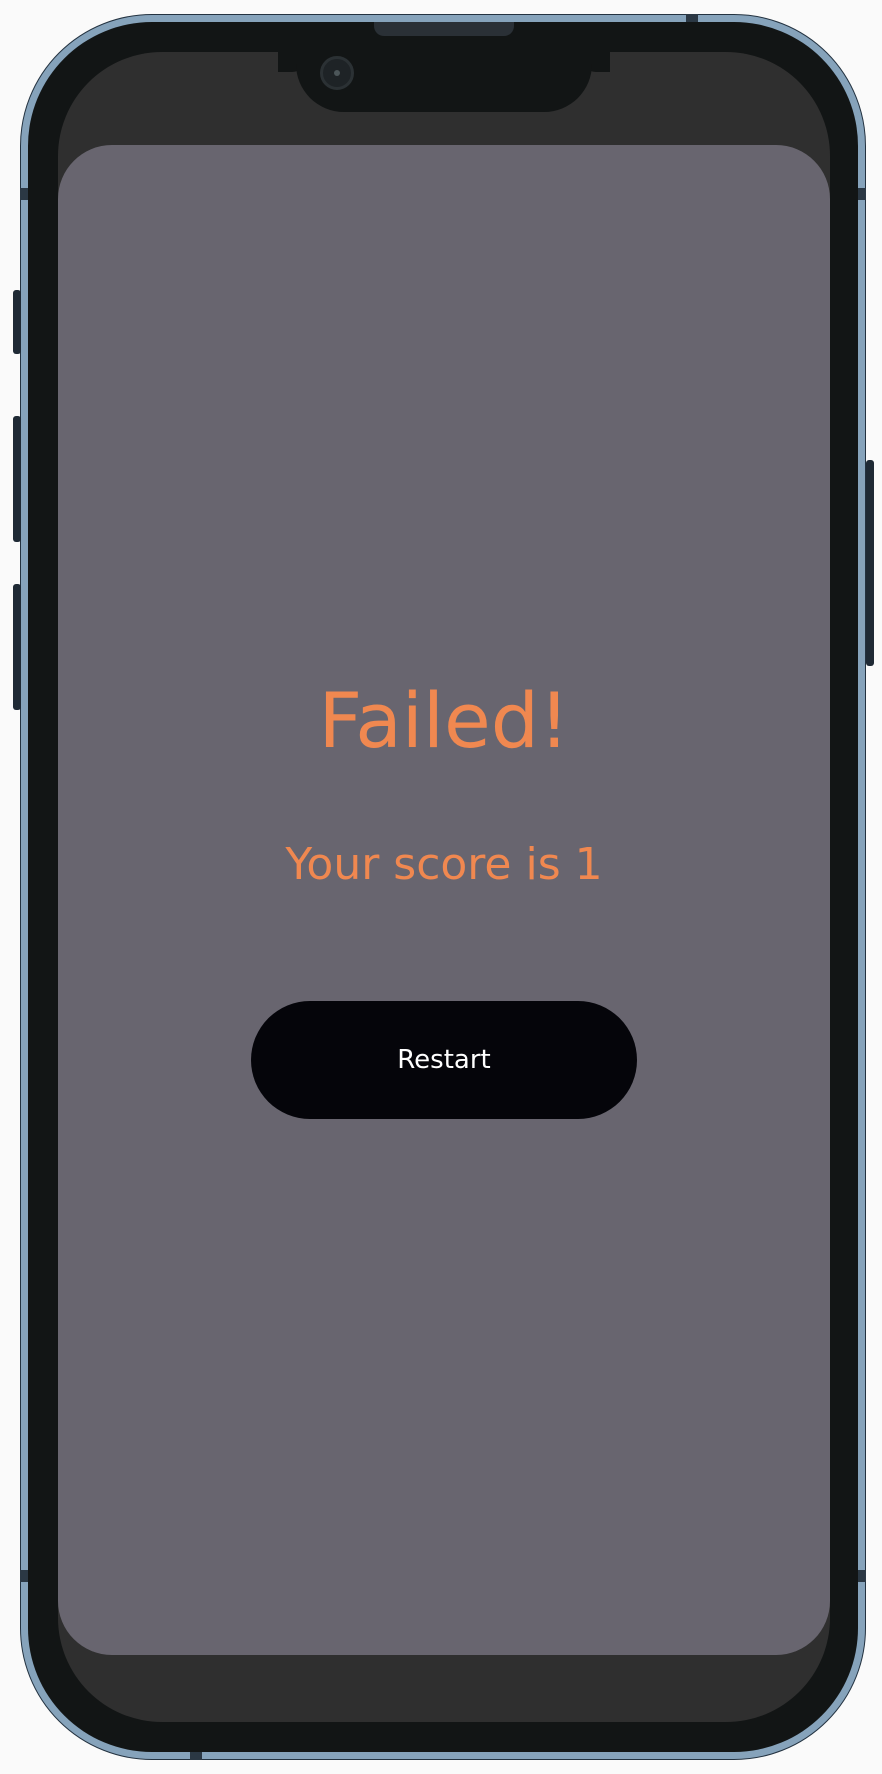 This screenshot has height=1774, width=882. I want to click on front-camera-icon, so click(337, 73).